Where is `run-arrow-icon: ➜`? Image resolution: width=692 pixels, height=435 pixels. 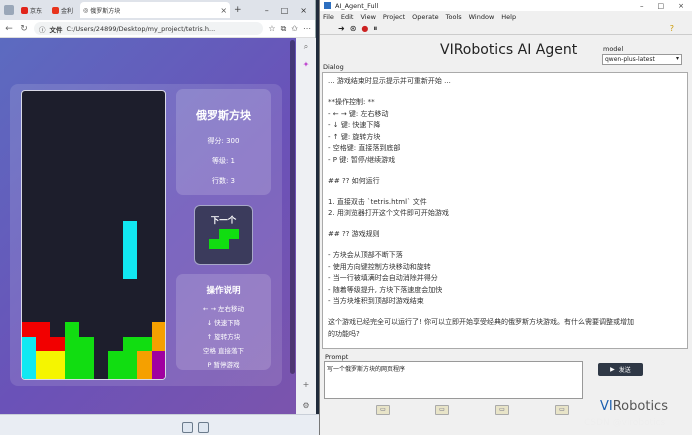
run-arrow-icon: ➜ is located at coordinates (341, 28).